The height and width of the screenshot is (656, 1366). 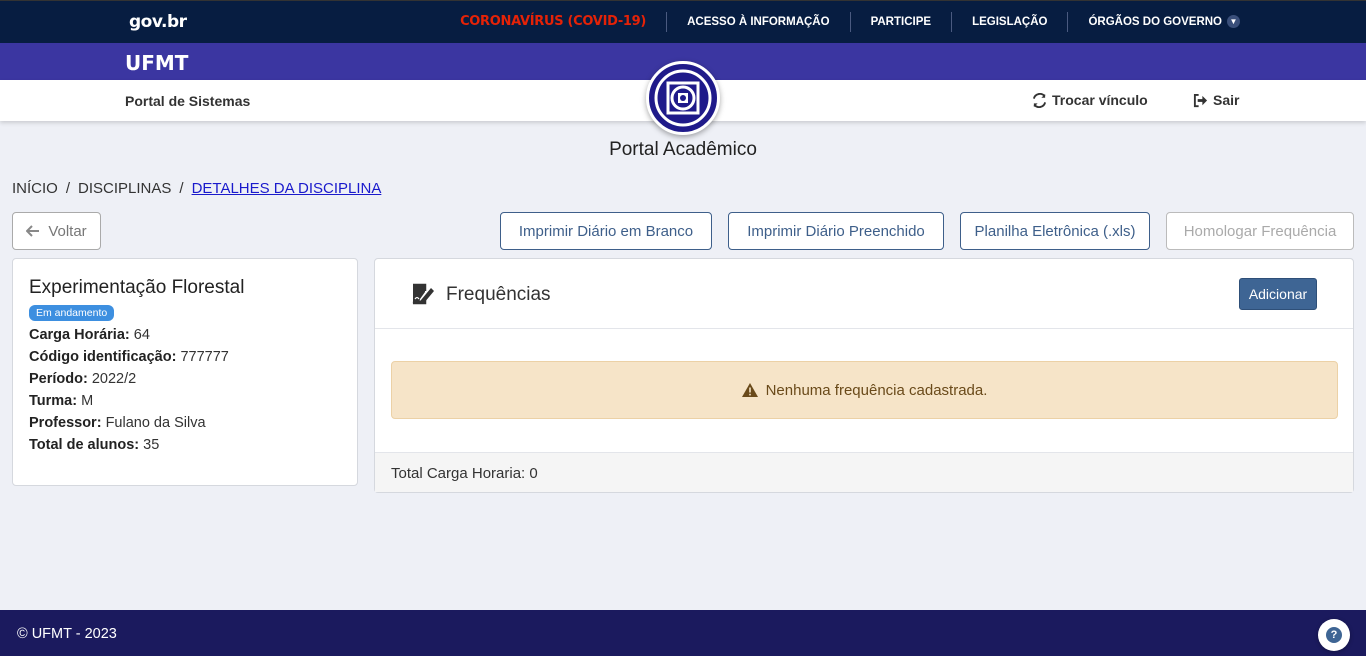 What do you see at coordinates (749, 390) in the screenshot?
I see `warning-icon` at bounding box center [749, 390].